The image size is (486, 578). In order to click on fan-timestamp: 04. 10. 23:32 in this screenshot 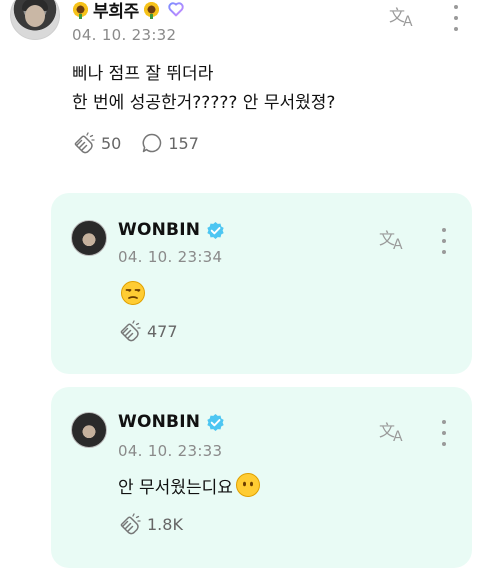, I will do `click(124, 35)`.